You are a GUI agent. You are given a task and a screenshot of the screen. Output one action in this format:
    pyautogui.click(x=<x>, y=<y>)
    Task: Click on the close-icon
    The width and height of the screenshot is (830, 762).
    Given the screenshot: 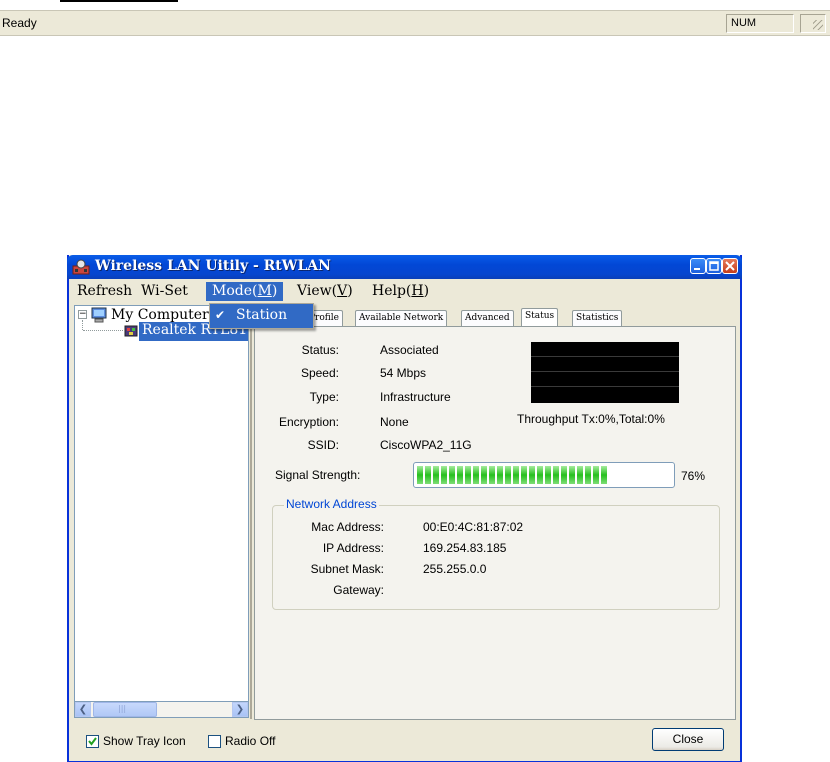 What is the action you would take?
    pyautogui.click(x=730, y=266)
    